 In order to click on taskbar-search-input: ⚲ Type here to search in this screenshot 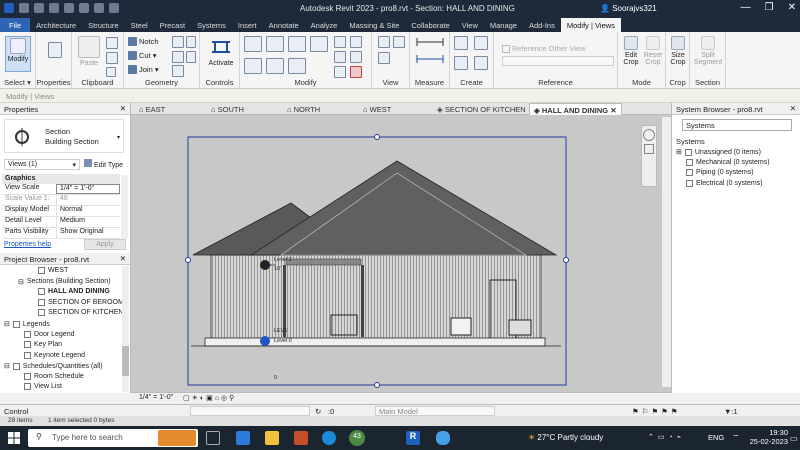, I will do `click(113, 438)`.